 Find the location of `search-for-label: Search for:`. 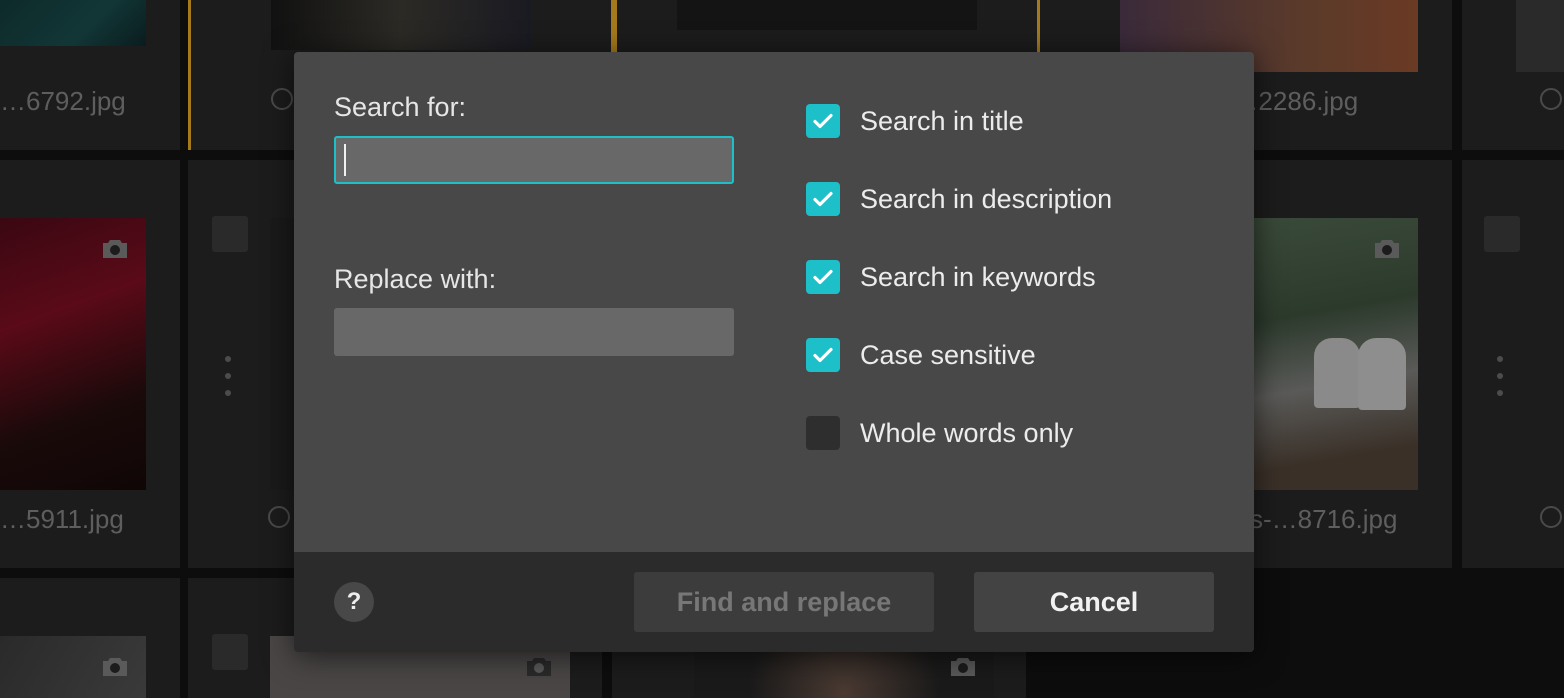

search-for-label: Search for: is located at coordinates (400, 107).